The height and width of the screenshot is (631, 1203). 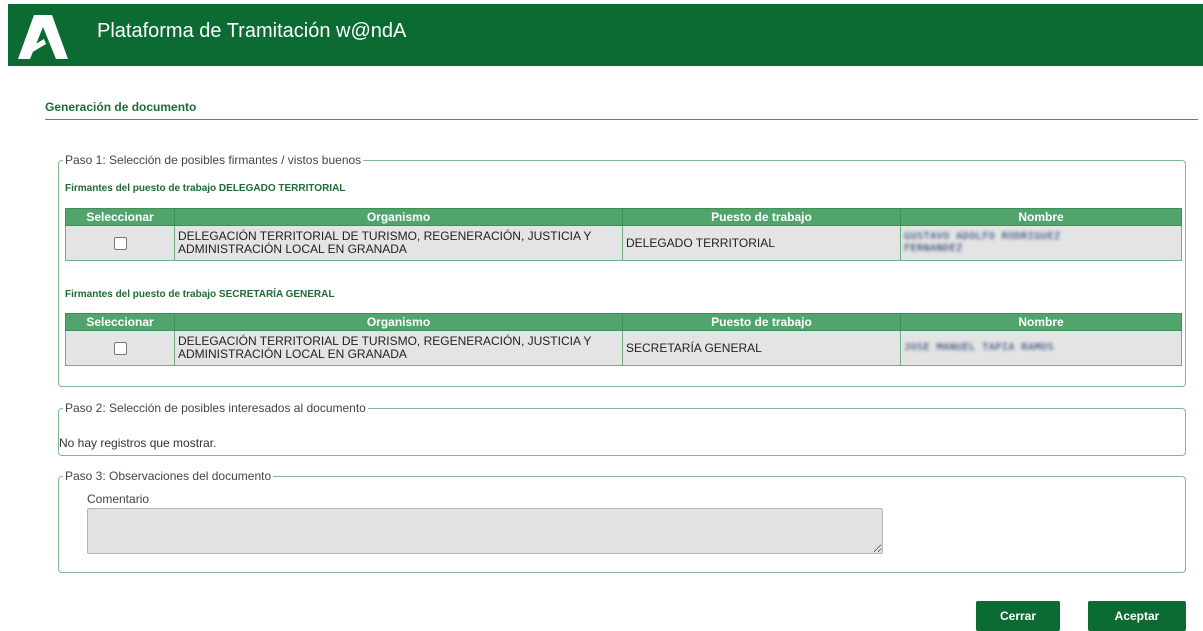 What do you see at coordinates (121, 107) in the screenshot?
I see `page-title: Generación de documento` at bounding box center [121, 107].